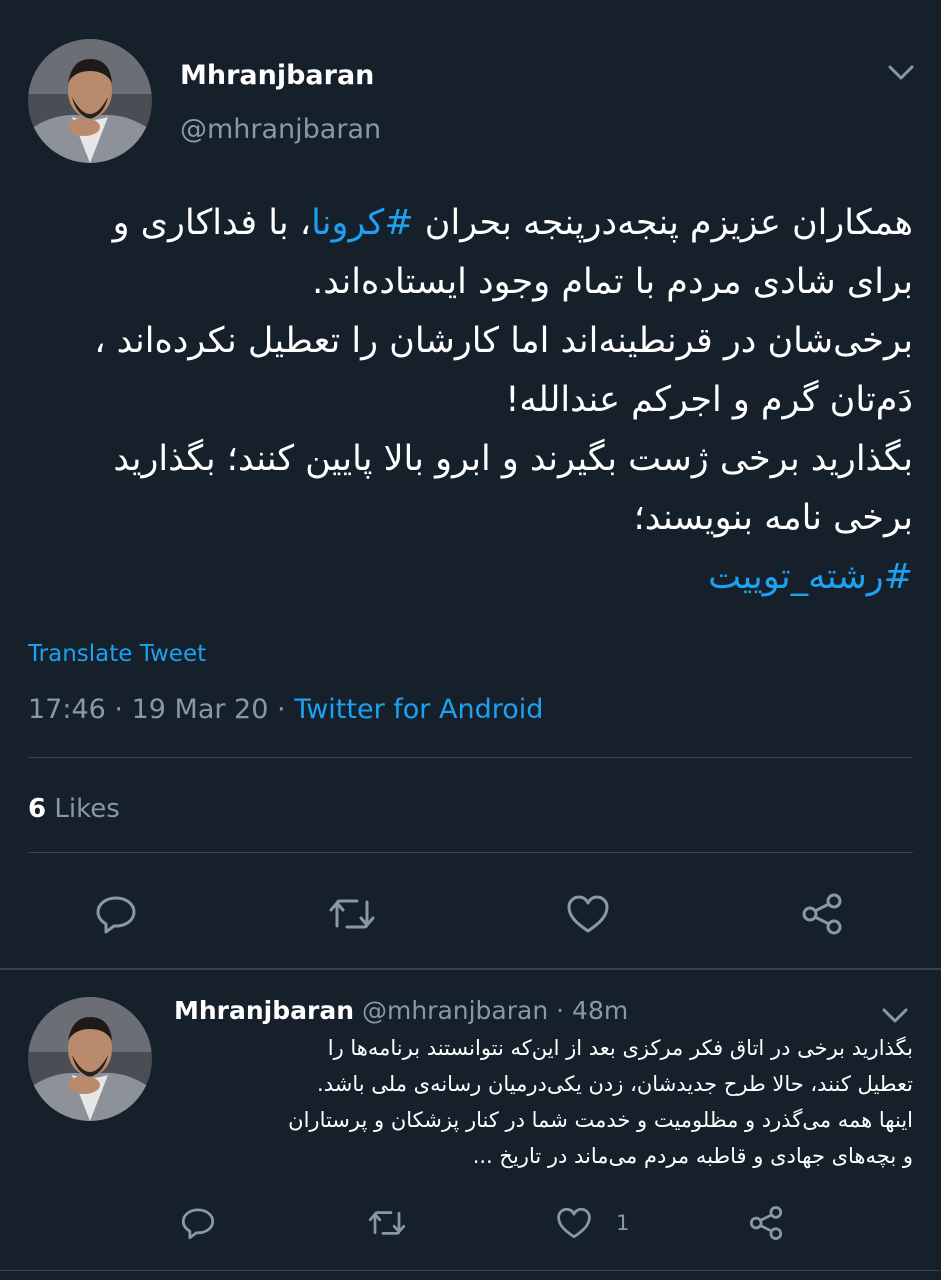 This screenshot has width=941, height=1280. What do you see at coordinates (280, 129) in the screenshot?
I see `handle: @mhranjbaran` at bounding box center [280, 129].